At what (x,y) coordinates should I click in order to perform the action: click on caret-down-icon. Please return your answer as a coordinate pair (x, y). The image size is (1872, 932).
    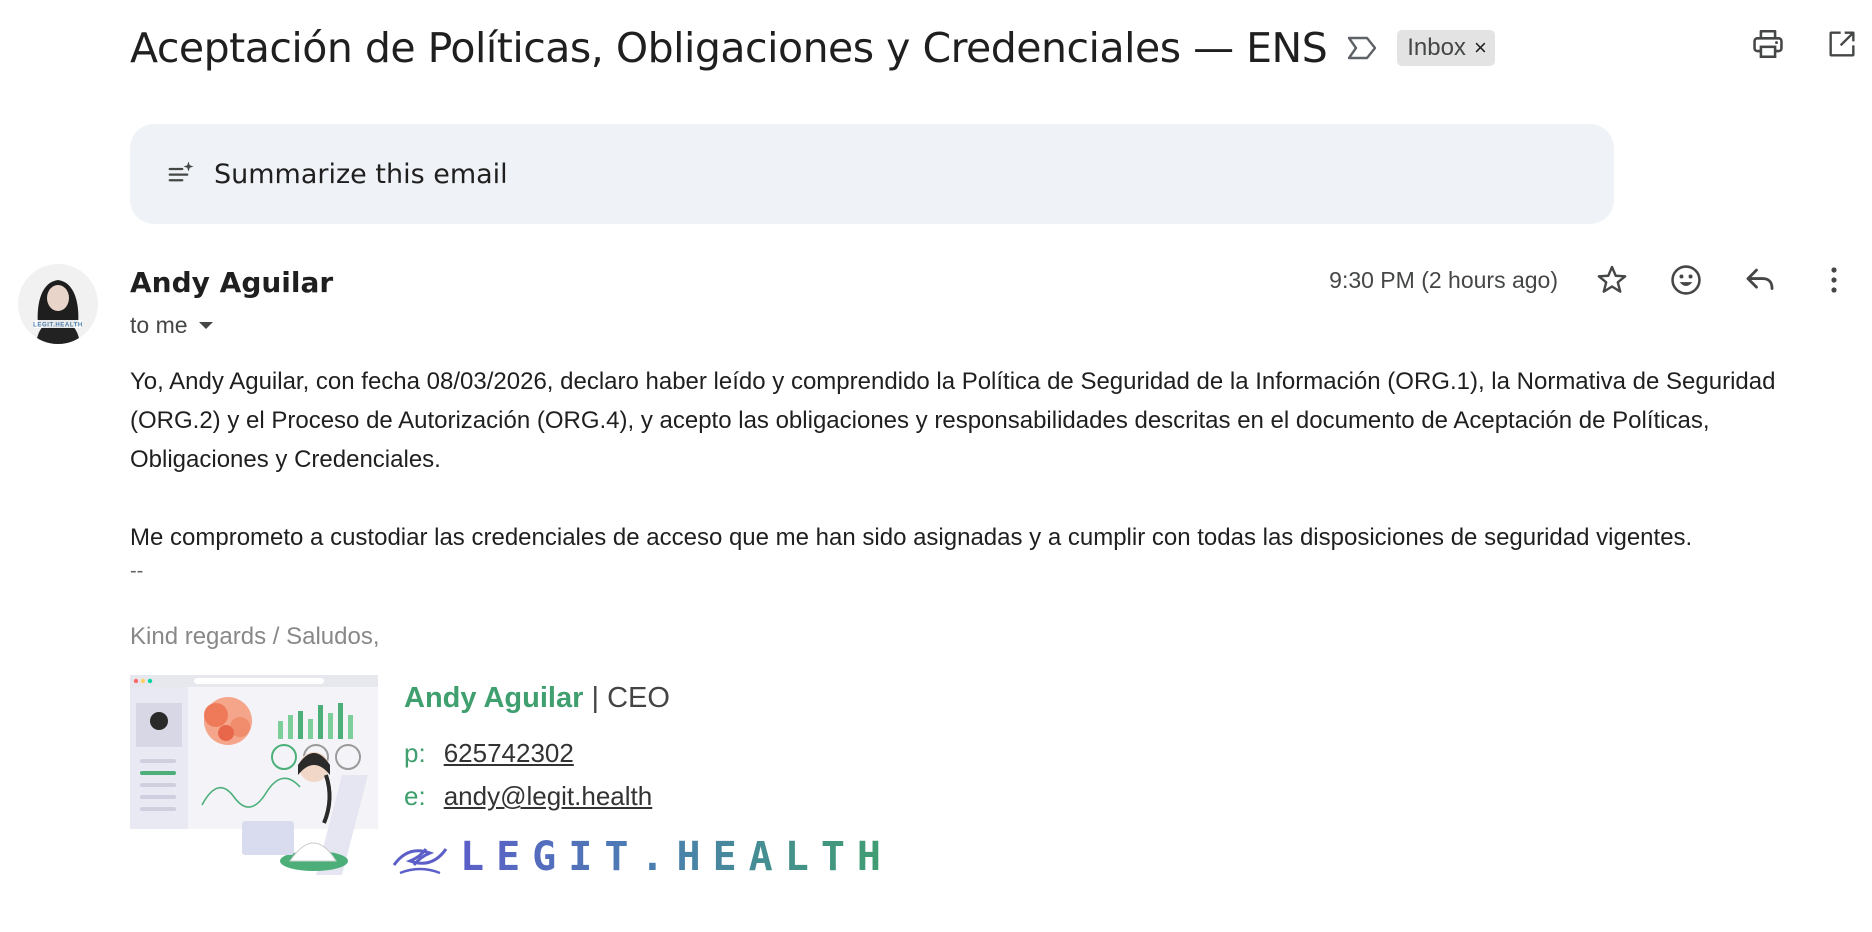
    Looking at the image, I should click on (206, 326).